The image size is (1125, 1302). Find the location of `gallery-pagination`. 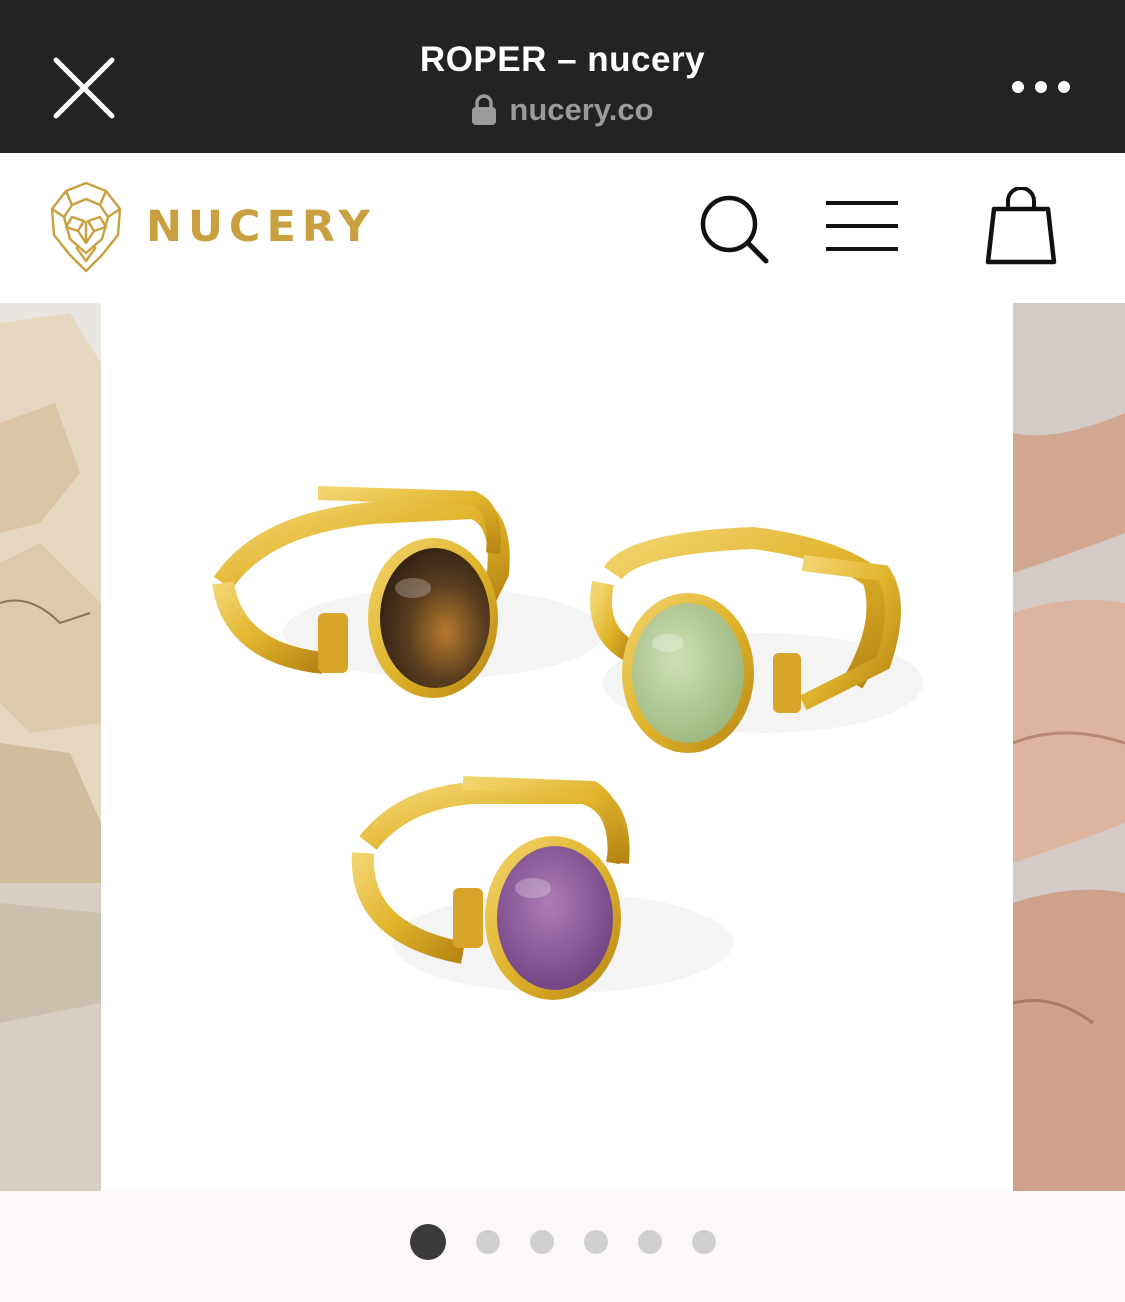

gallery-pagination is located at coordinates (562, 1246).